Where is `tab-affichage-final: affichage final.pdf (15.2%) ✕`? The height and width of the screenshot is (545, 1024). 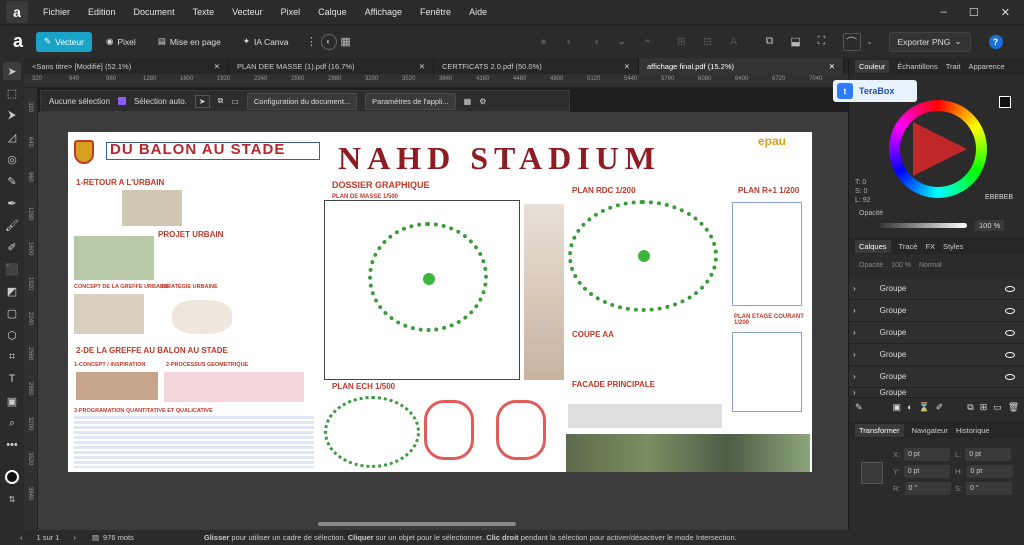
tab-affichage-final: affichage final.pdf (15.2%) ✕ is located at coordinates (741, 66).